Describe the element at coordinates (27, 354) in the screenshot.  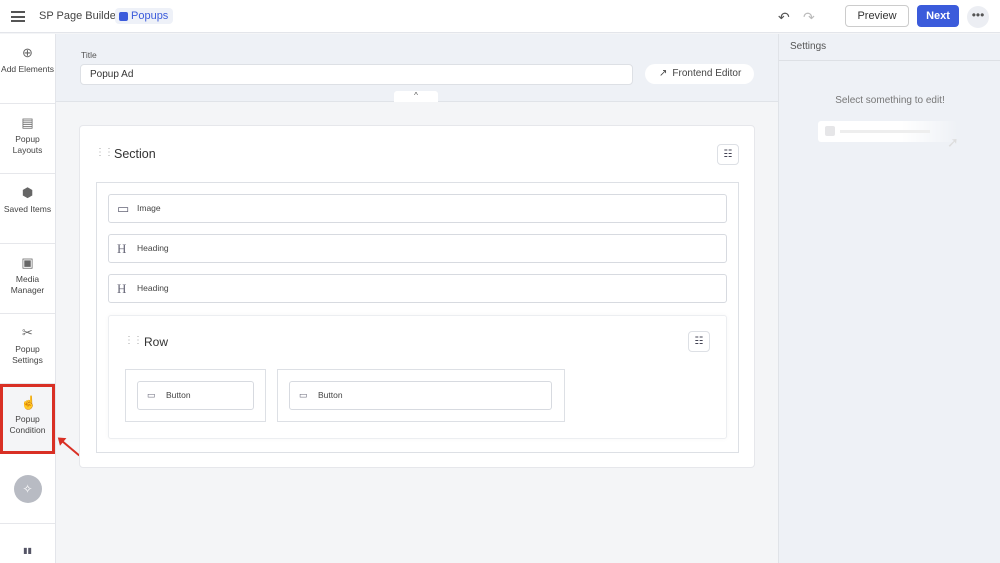
I see `sidebar-item-label: Popup Settings` at that location.